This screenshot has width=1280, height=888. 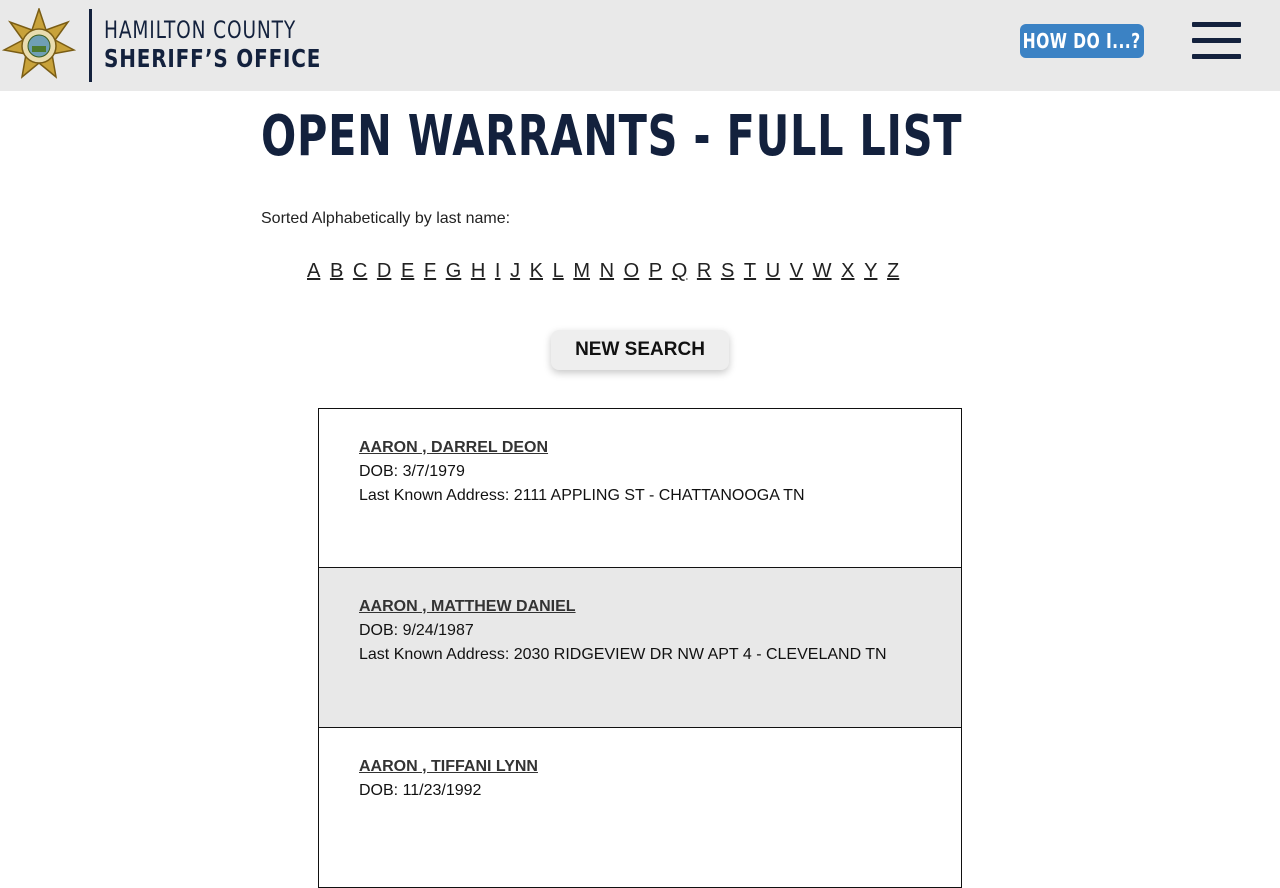 What do you see at coordinates (407, 271) in the screenshot?
I see `letter-link-e: E` at bounding box center [407, 271].